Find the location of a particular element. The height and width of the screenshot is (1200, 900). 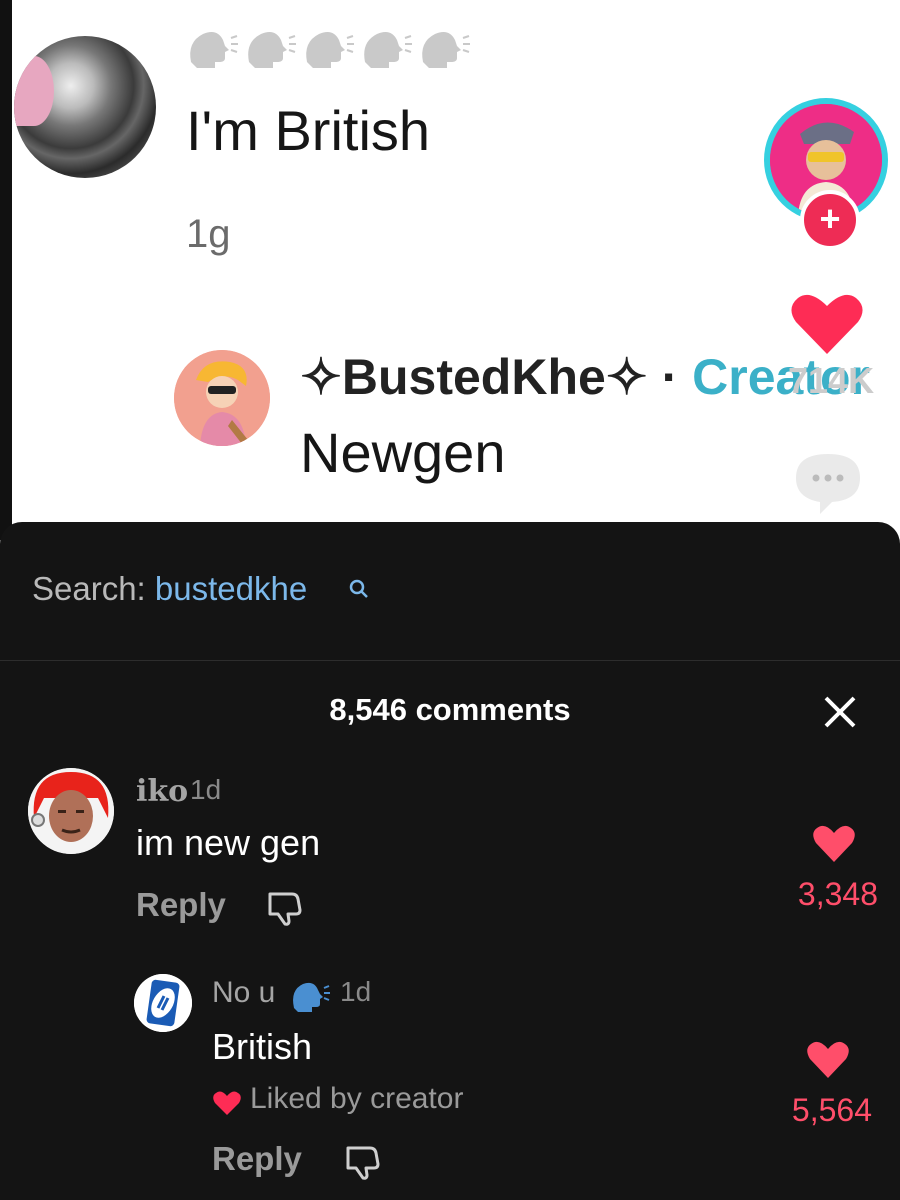

plus-icon: + is located at coordinates (830, 218).